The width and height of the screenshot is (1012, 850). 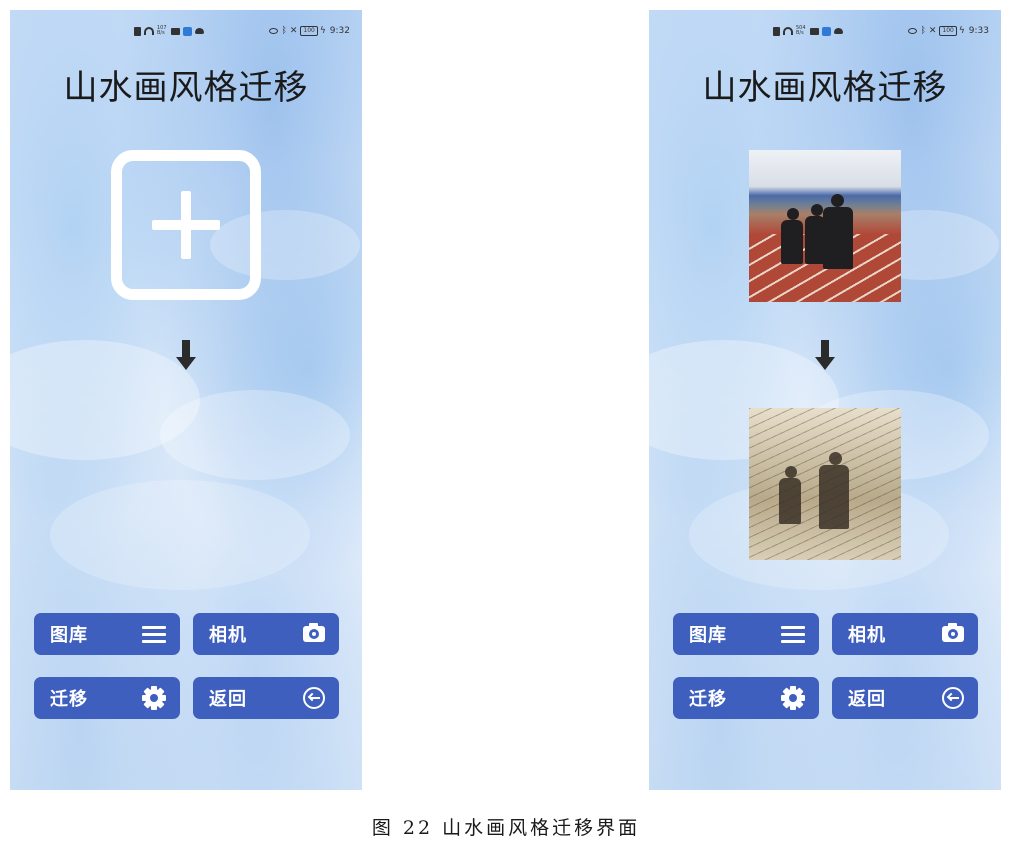 I want to click on add-image-button, so click(x=186, y=225).